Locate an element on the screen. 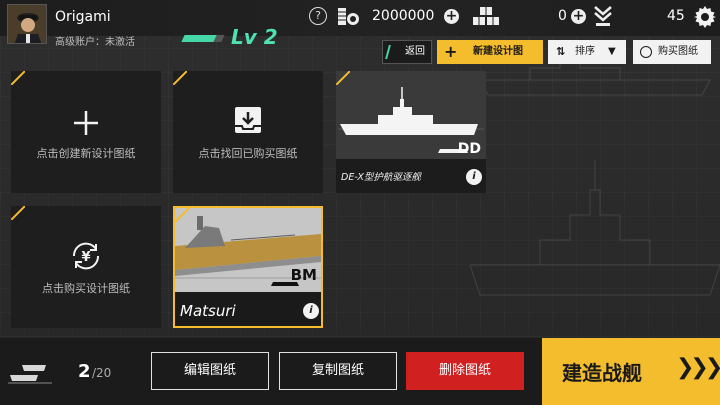 The height and width of the screenshot is (405, 720). player-name: Origami is located at coordinates (83, 17).